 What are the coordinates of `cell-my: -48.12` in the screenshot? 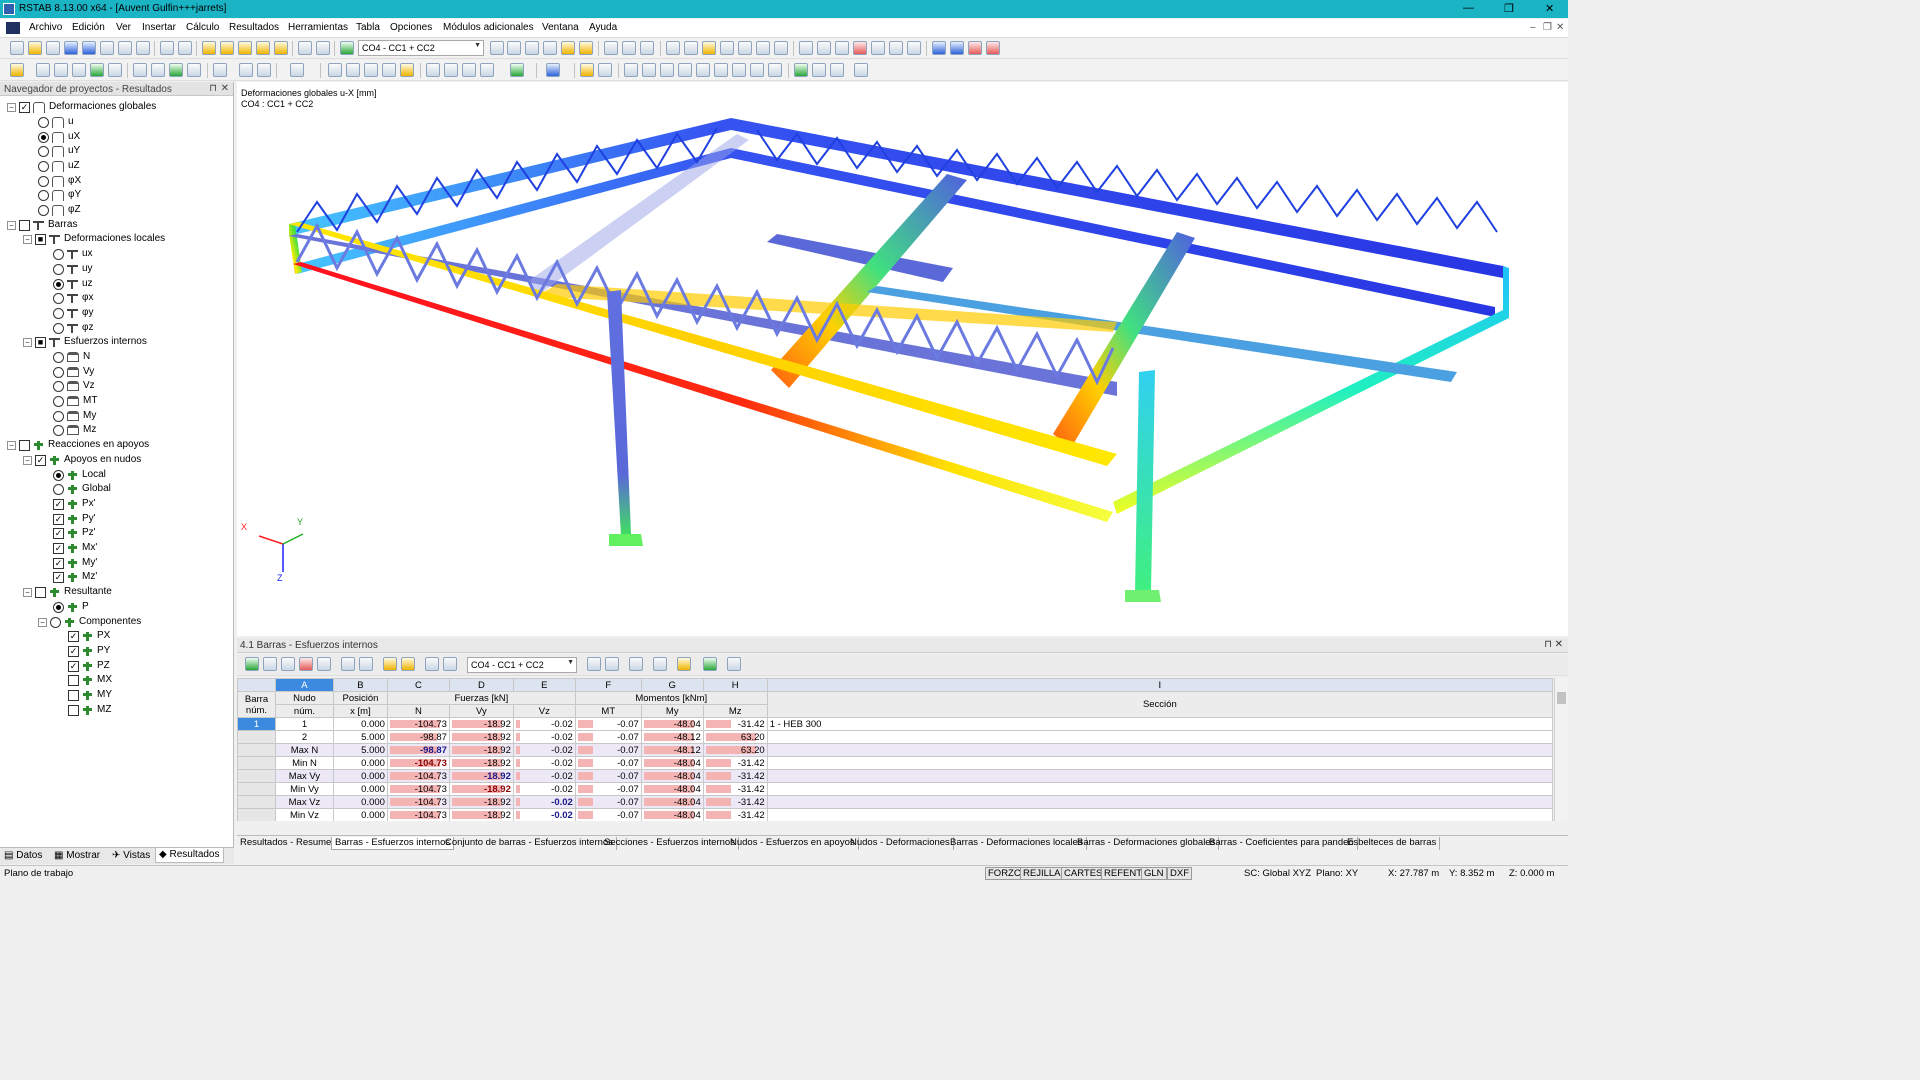 It's located at (672, 737).